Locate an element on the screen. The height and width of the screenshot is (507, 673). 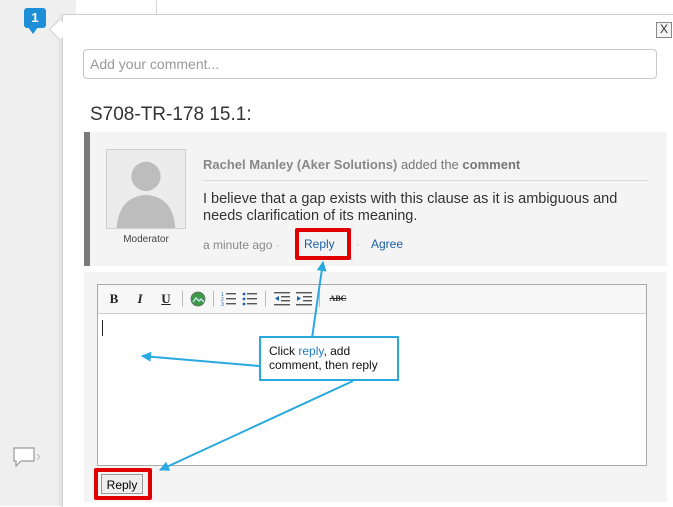
outdent-icon is located at coordinates (282, 299).